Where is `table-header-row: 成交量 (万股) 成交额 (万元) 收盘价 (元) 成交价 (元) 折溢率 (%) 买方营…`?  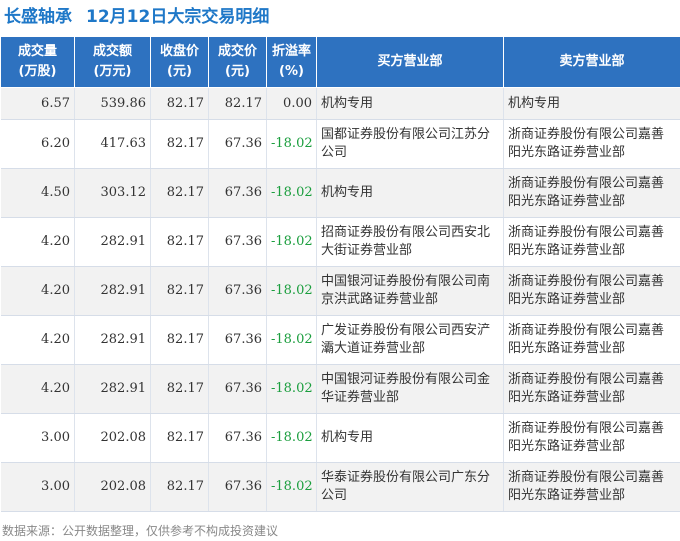
table-header-row: 成交量 (万股) 成交额 (万元) 收盘价 (元) 成交价 (元) 折溢率 (%) 买方营… is located at coordinates (340, 62).